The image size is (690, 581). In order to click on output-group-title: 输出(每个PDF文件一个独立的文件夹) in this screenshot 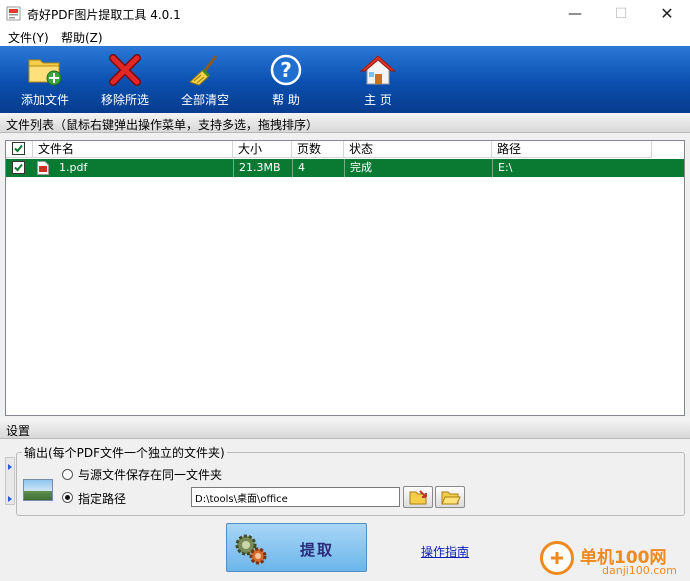, I will do `click(124, 452)`.